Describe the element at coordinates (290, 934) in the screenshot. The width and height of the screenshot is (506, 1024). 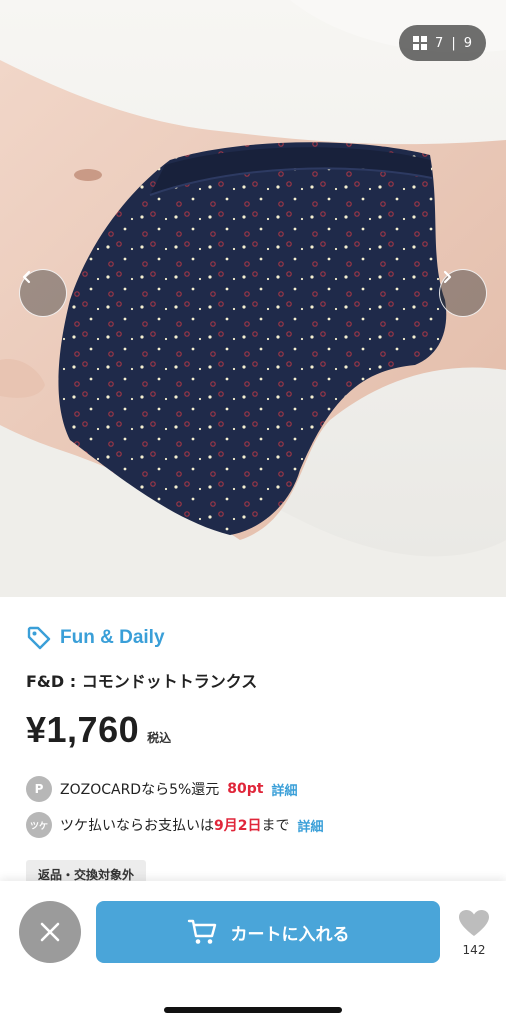
I see `add-to-cart-label: カートに入れる` at that location.